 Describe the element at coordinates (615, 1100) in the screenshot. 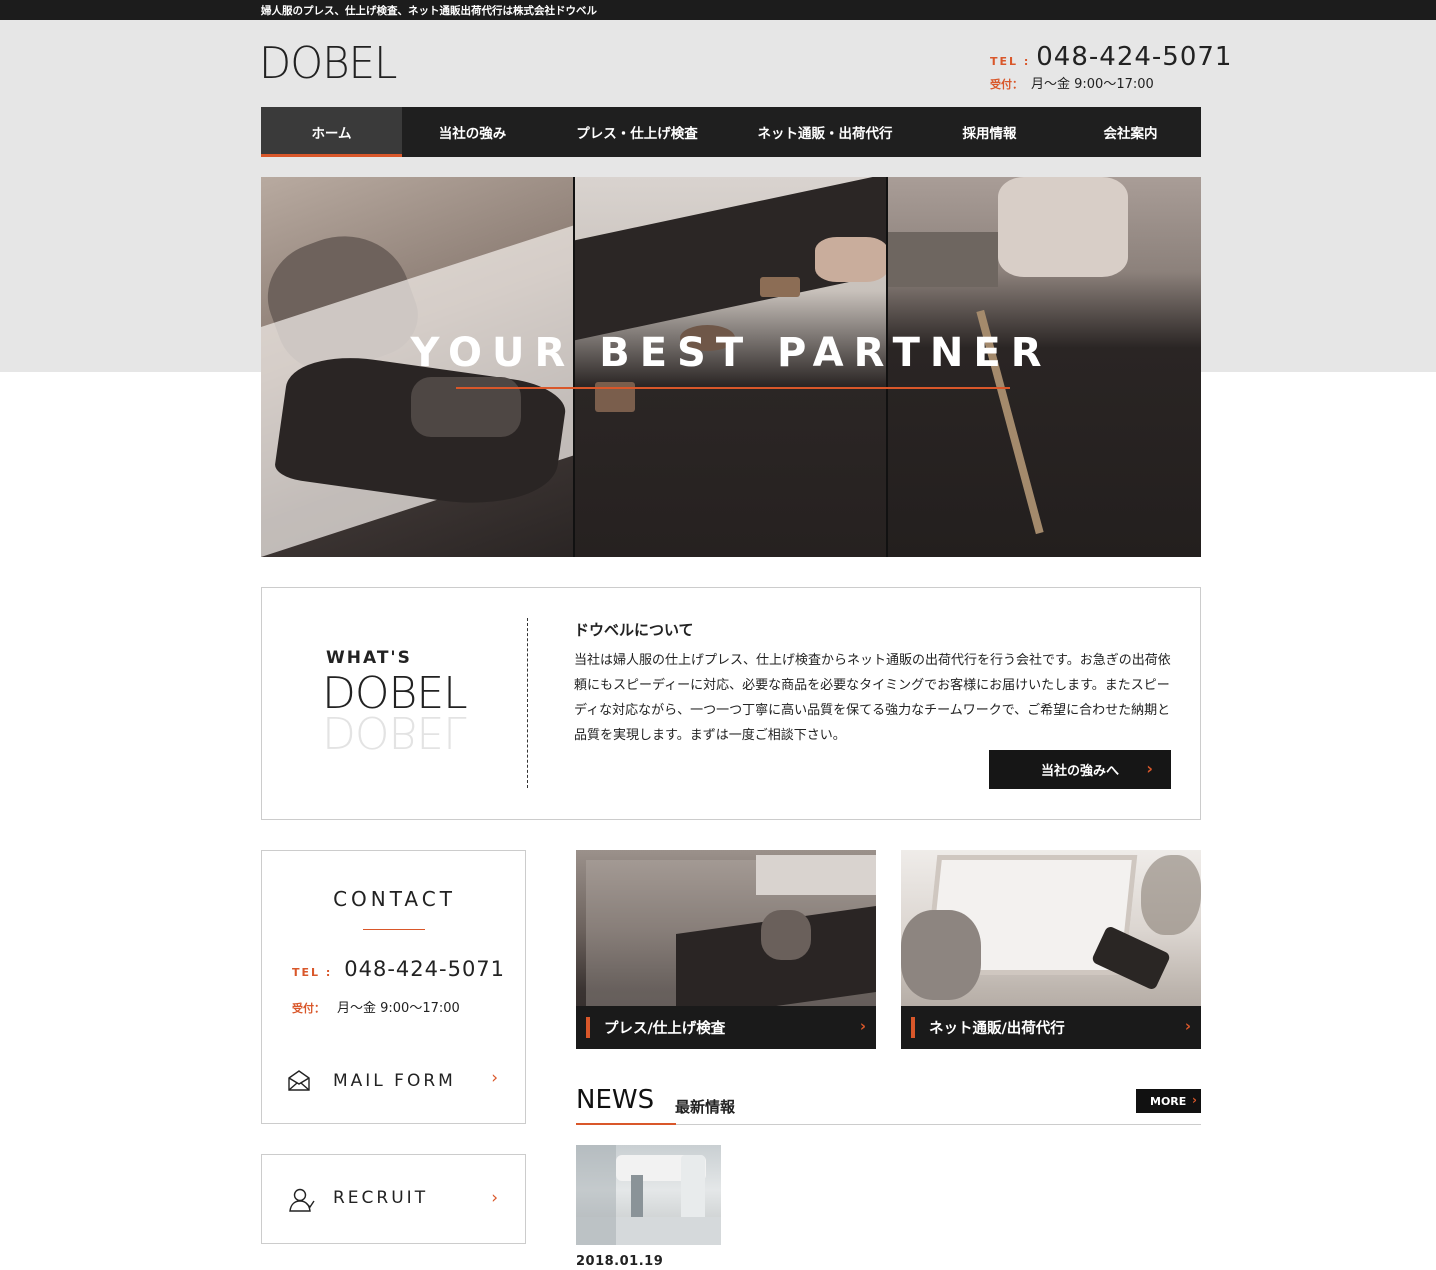

I see `news-heading: NEWS` at that location.